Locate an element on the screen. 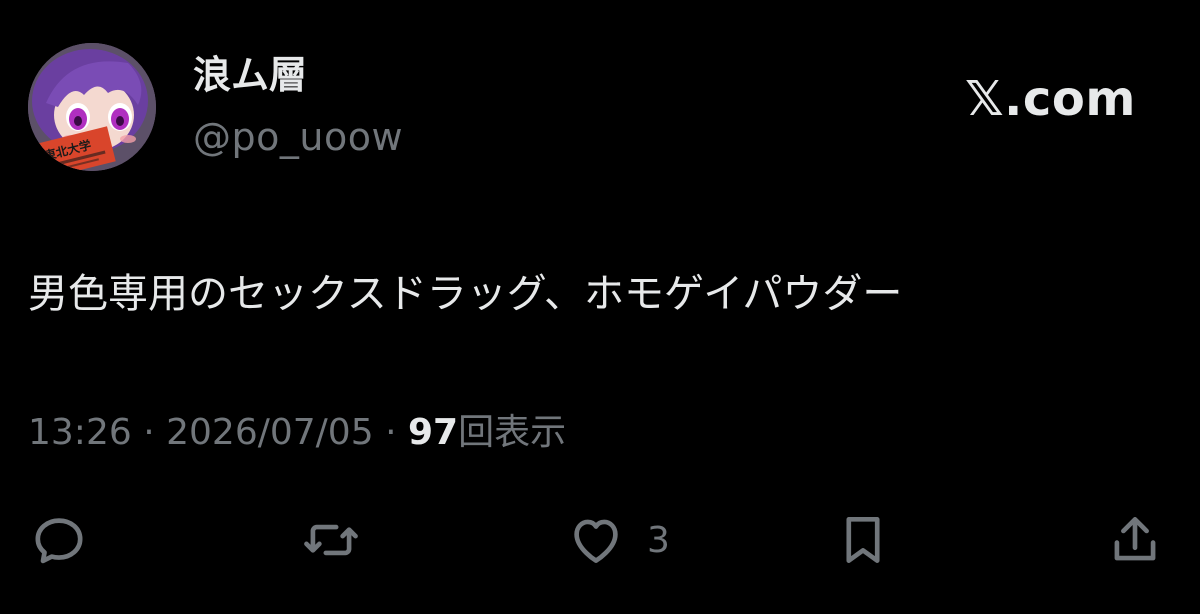 This screenshot has height=614, width=1200. like-count: 3 is located at coordinates (658, 540).